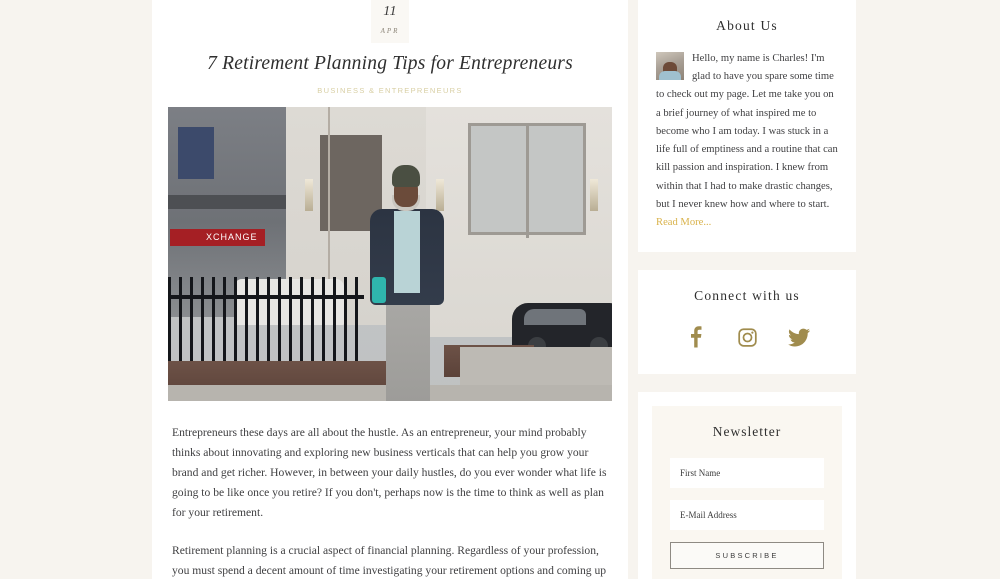  What do you see at coordinates (747, 322) in the screenshot?
I see `connect-with-us-widget: Connect with us` at bounding box center [747, 322].